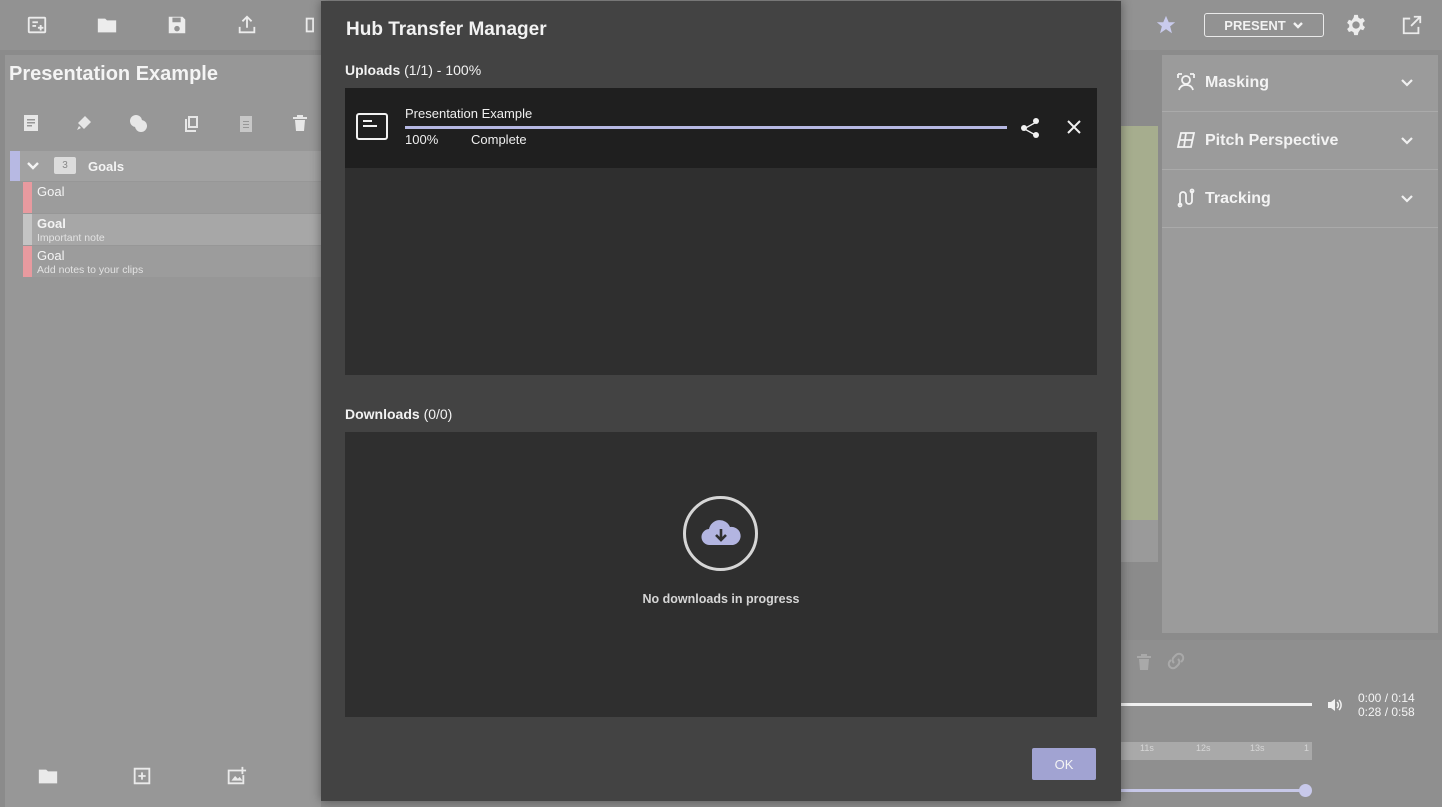 The width and height of the screenshot is (1442, 807). I want to click on section-label: Masking, so click(1237, 82).